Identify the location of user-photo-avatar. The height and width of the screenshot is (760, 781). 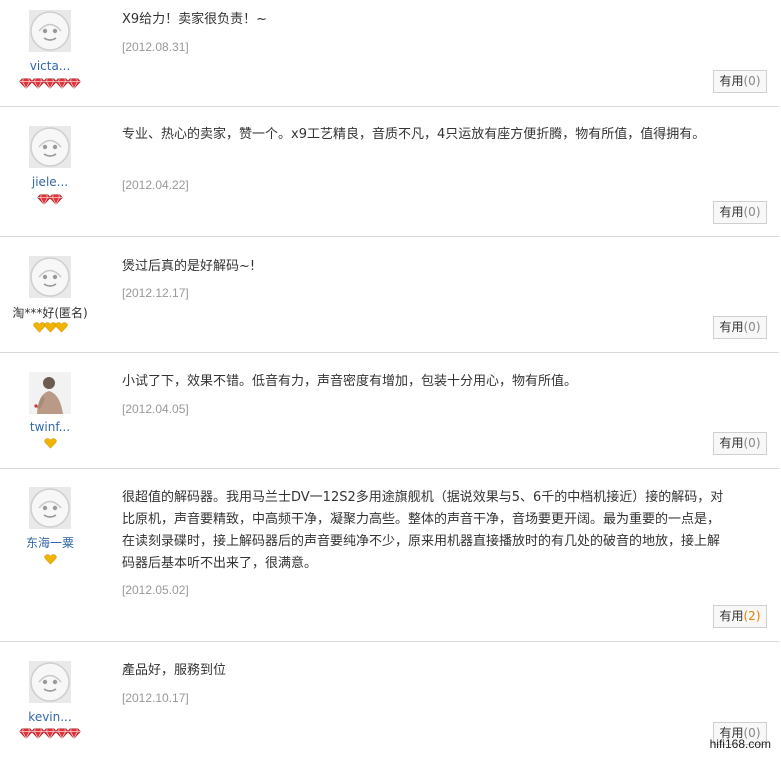
(50, 393).